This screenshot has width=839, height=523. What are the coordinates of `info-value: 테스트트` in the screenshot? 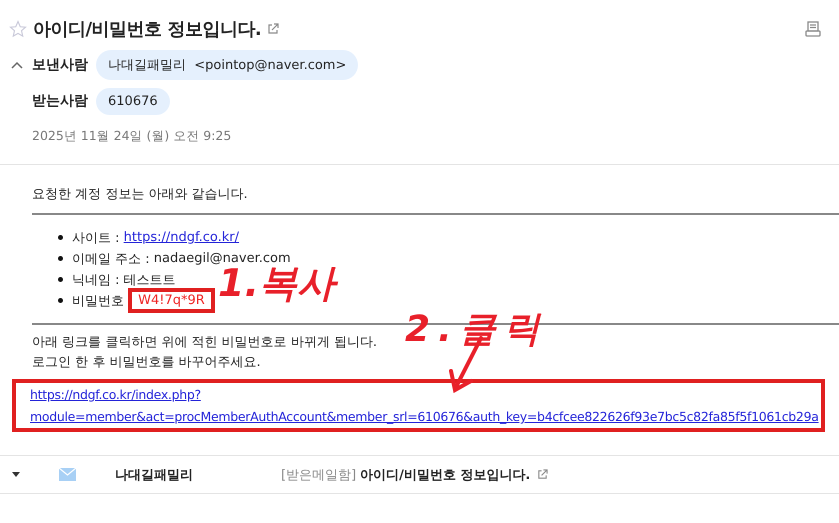 It's located at (150, 280).